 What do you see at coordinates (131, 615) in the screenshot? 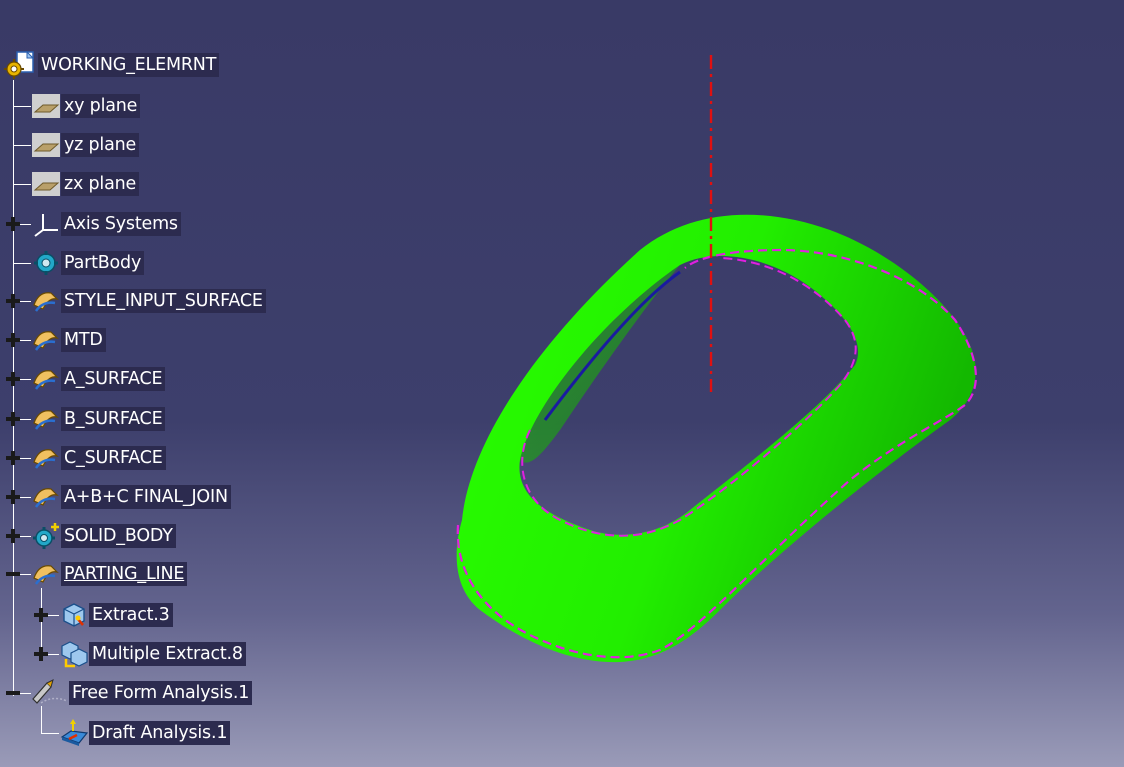
I see `tree-item-label: Extract.3` at bounding box center [131, 615].